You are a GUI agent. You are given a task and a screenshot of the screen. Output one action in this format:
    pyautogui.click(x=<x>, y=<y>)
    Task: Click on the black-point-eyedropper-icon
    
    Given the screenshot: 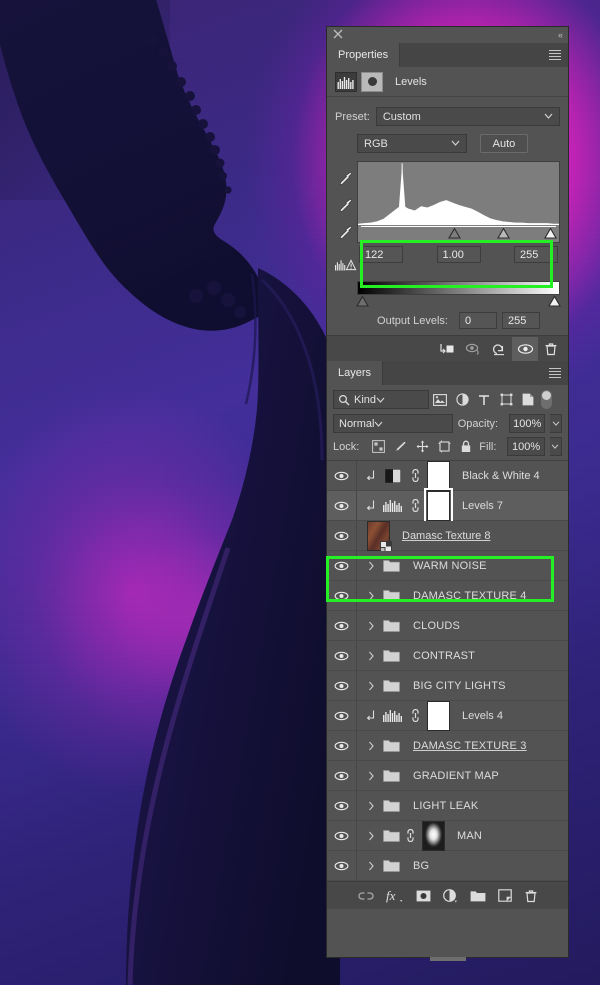 What is the action you would take?
    pyautogui.click(x=346, y=180)
    